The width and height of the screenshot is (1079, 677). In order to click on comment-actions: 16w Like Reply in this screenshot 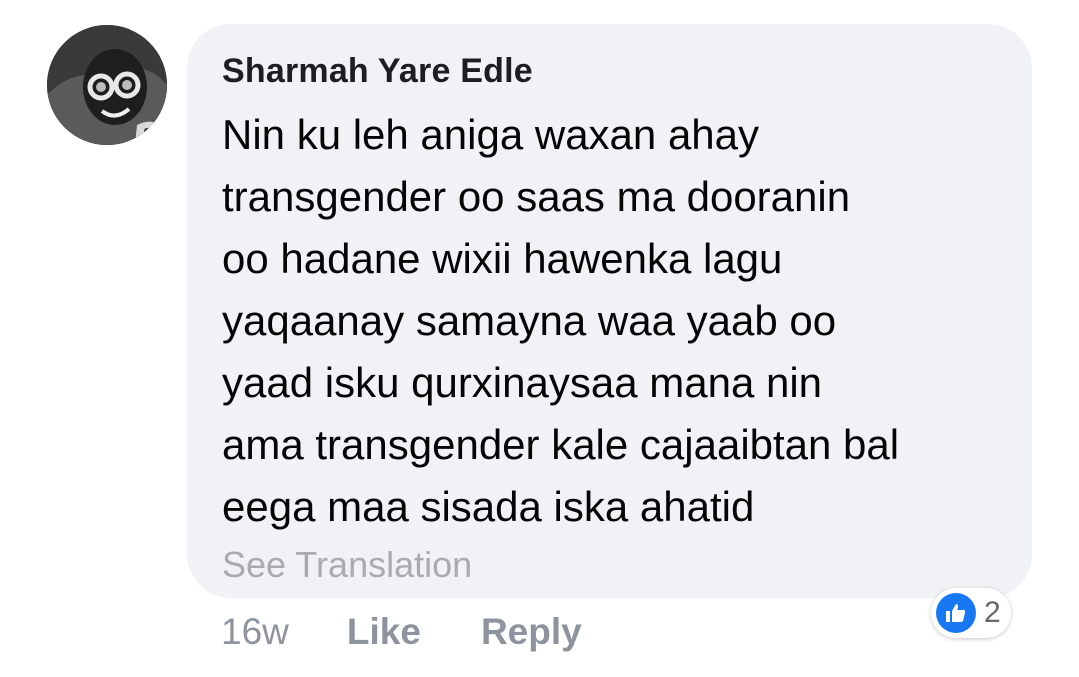, I will do `click(401, 632)`.